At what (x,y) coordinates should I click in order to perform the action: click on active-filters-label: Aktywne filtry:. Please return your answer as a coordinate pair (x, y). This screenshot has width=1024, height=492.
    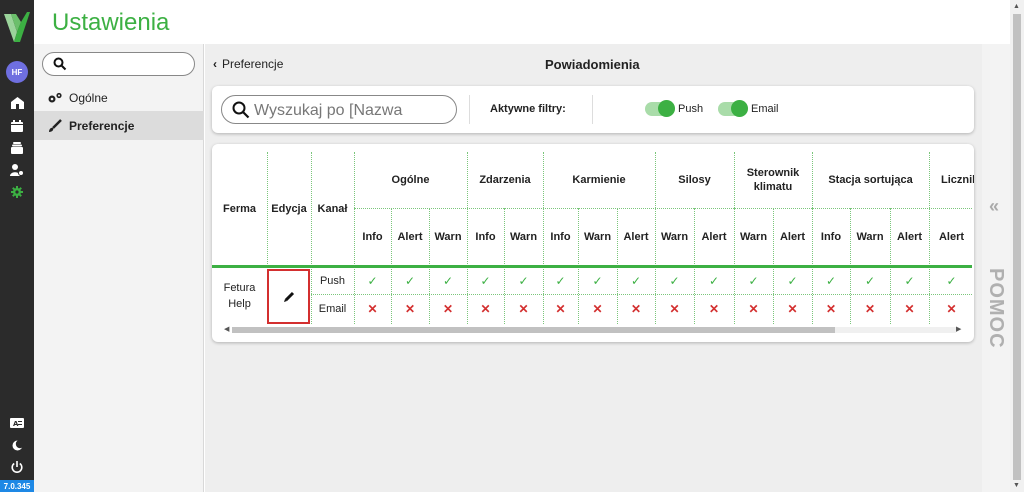
    Looking at the image, I should click on (528, 109).